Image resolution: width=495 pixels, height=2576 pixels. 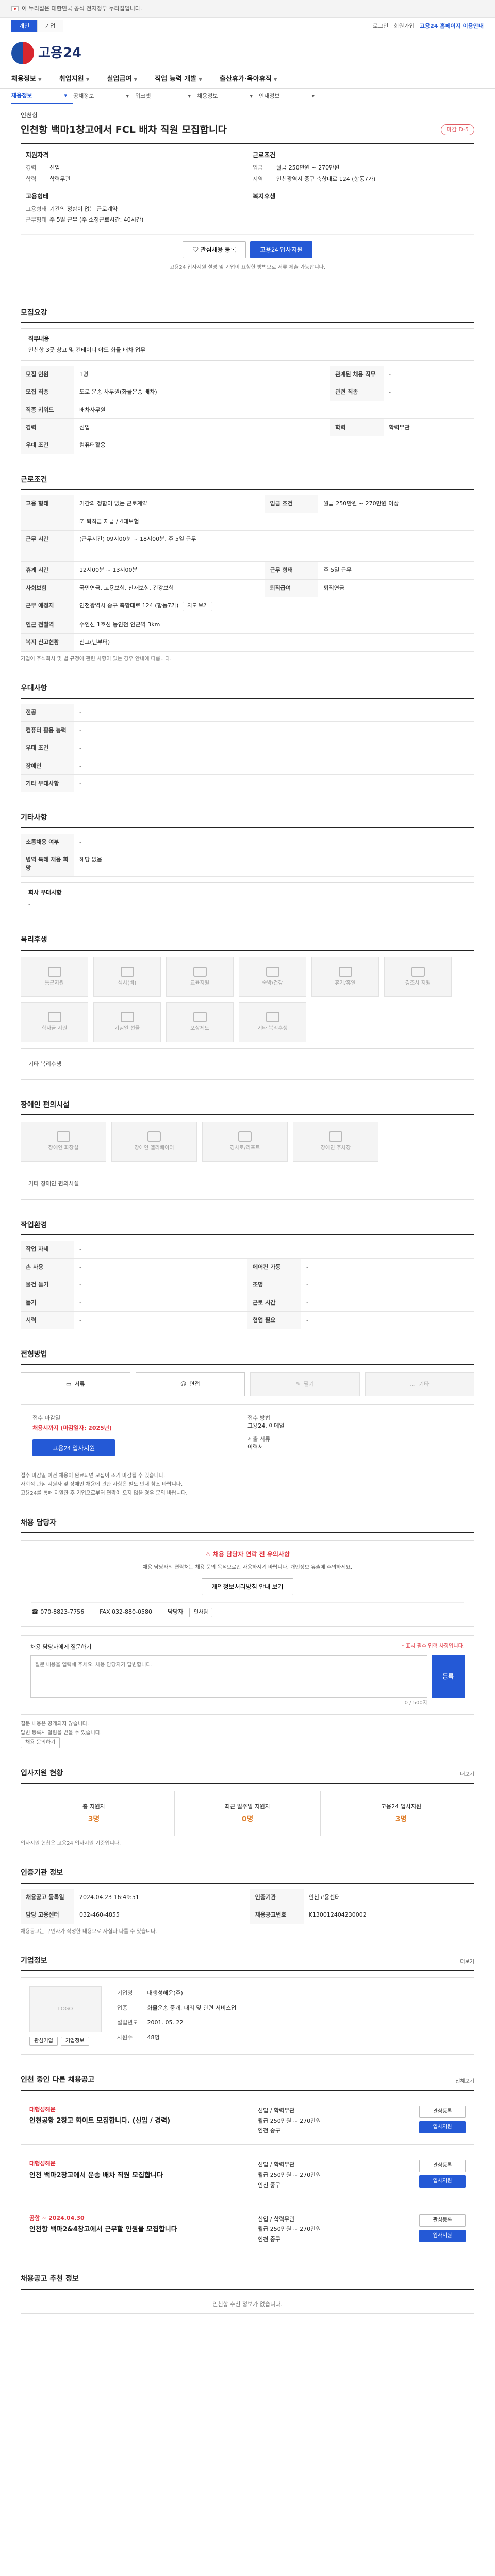 I want to click on subnav-item-3: 워크넷 ▾, so click(x=166, y=96).